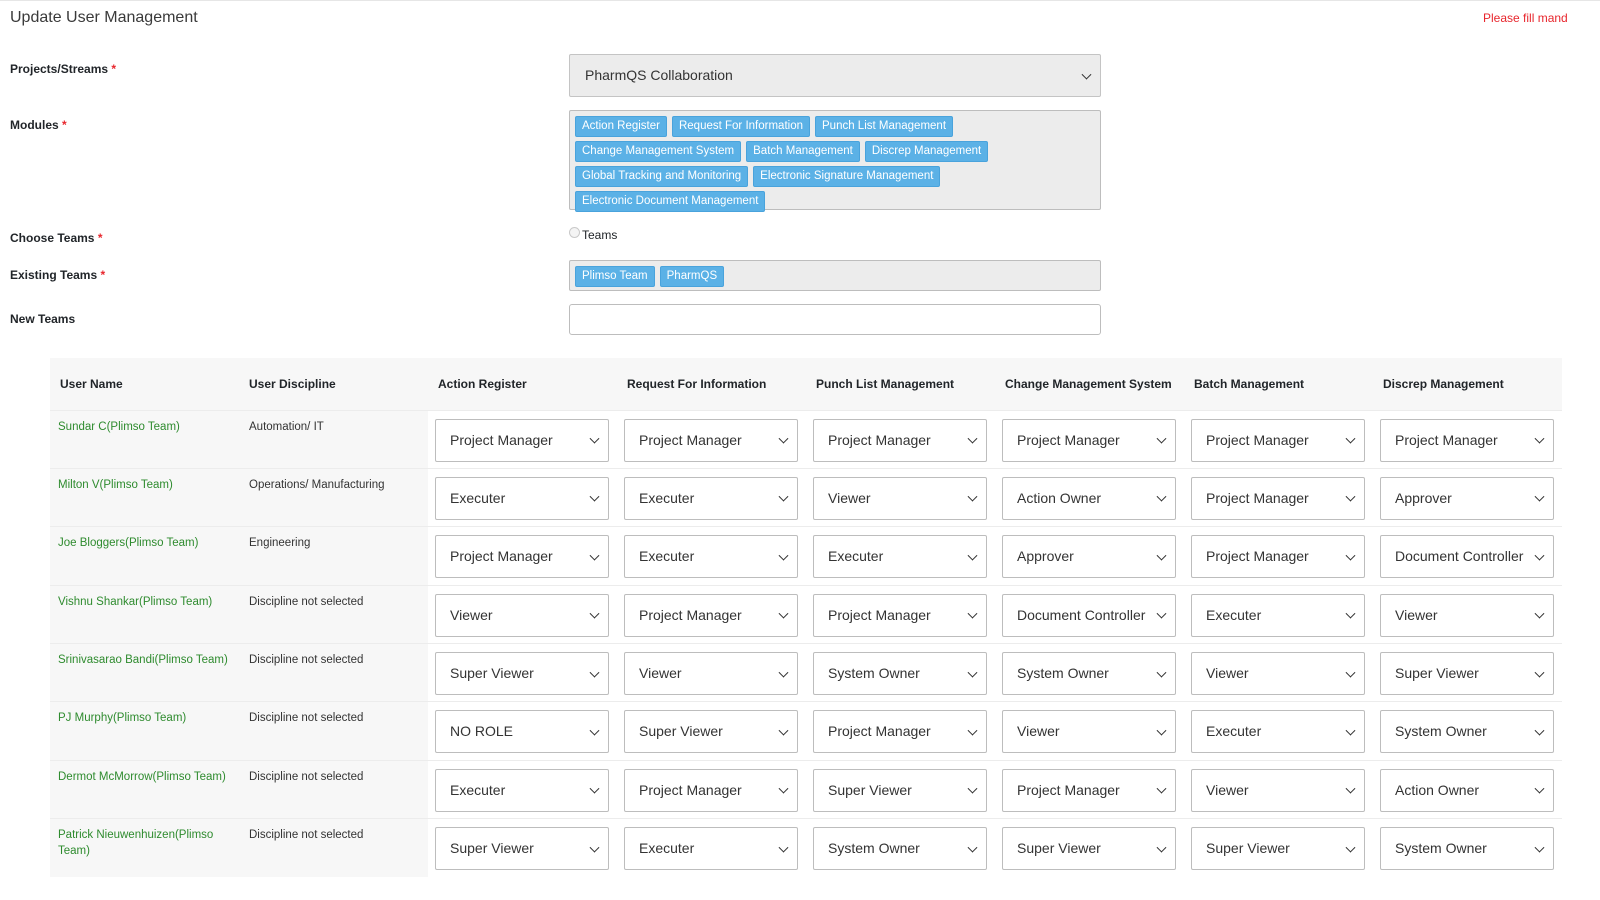  What do you see at coordinates (333, 556) in the screenshot?
I see `user-discipline-cell: Engineering` at bounding box center [333, 556].